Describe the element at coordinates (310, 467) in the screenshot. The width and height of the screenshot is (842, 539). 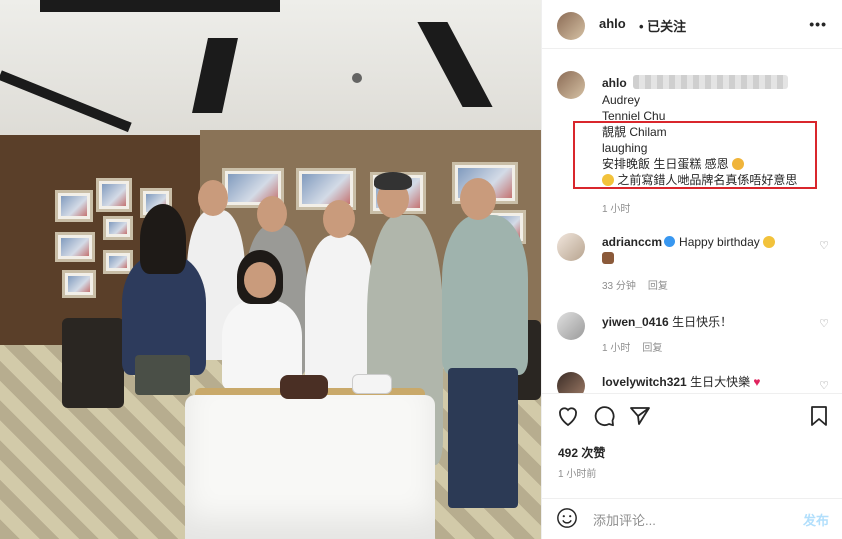
I see `photo-table` at that location.